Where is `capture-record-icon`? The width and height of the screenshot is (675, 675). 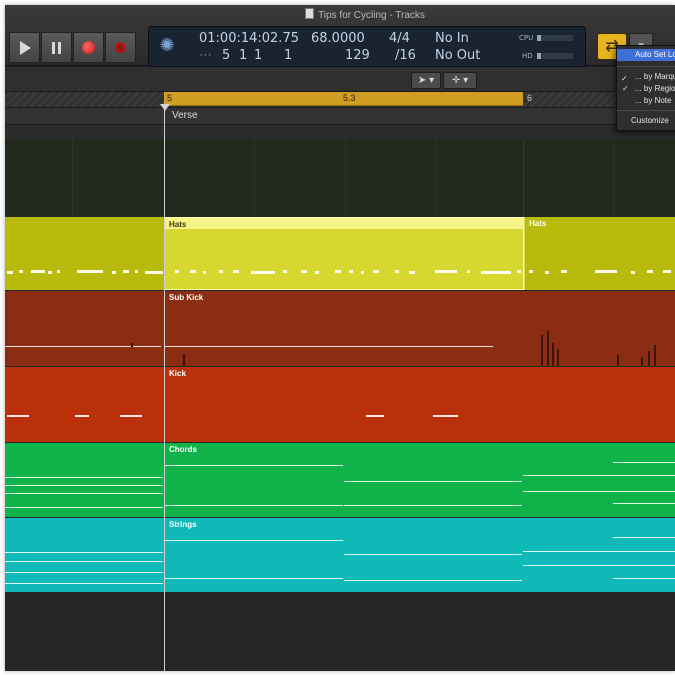 capture-record-icon is located at coordinates (120, 47).